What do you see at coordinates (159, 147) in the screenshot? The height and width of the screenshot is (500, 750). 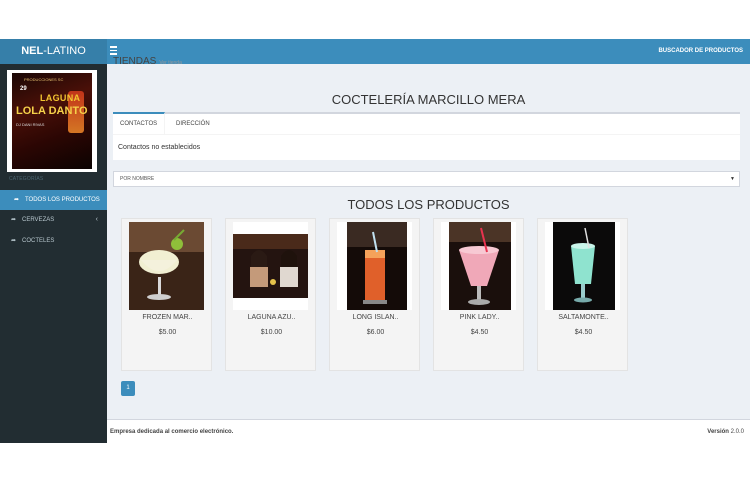 I see `tab-content-text: Contactos no establecidos` at bounding box center [159, 147].